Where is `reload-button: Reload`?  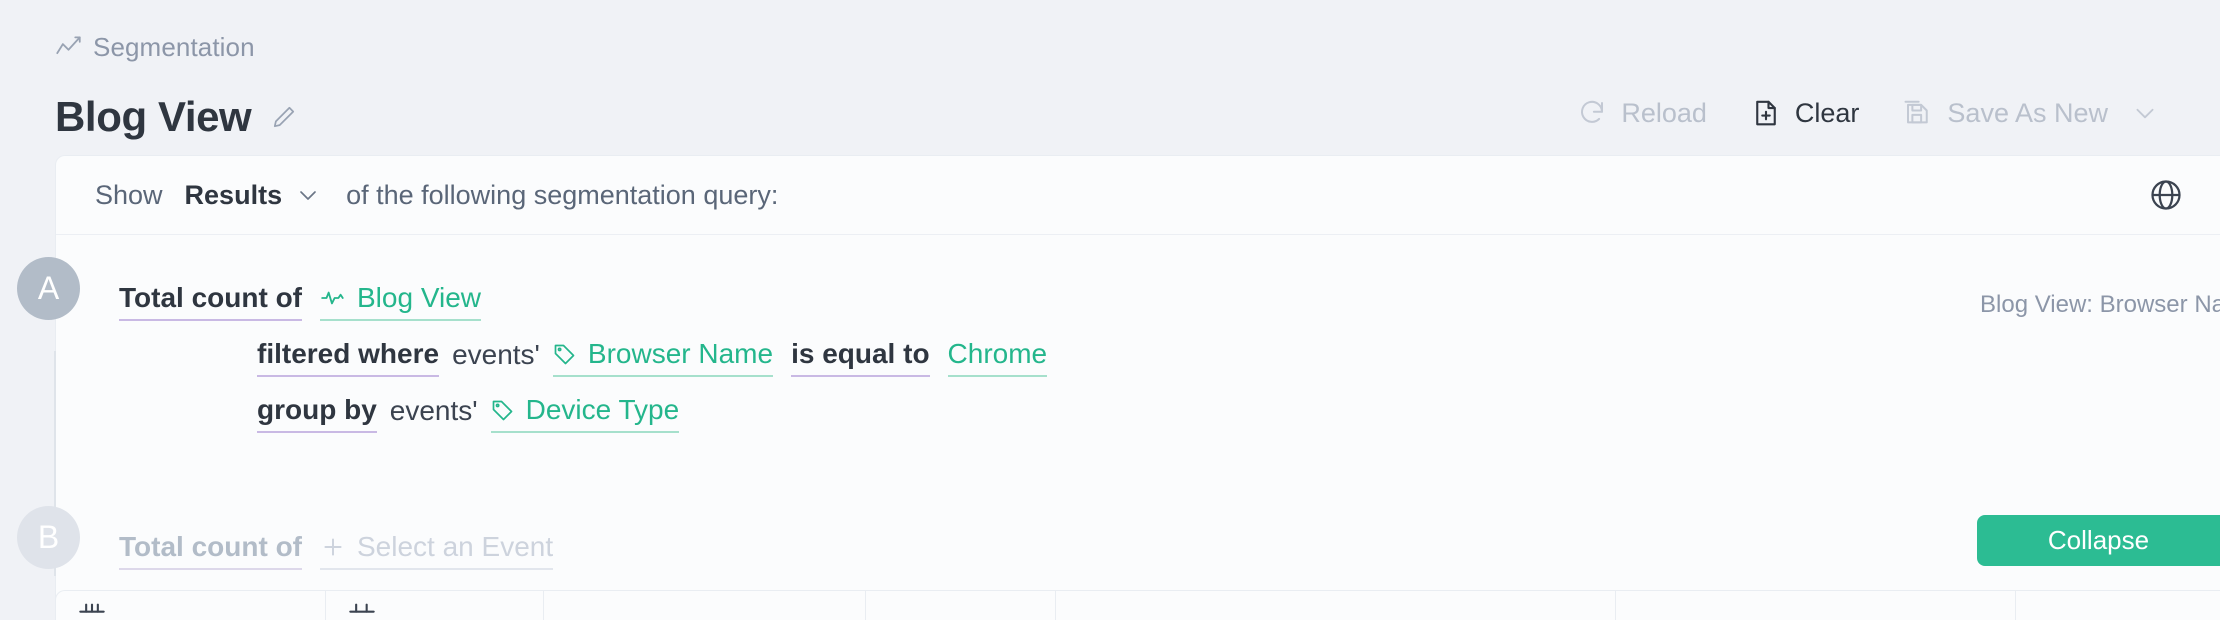 reload-button: Reload is located at coordinates (1642, 113).